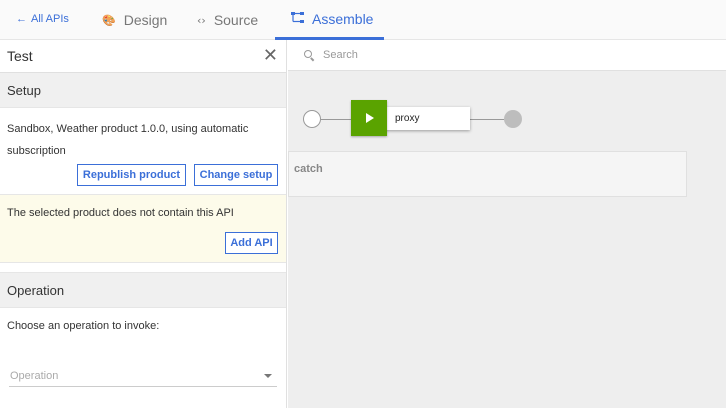 The image size is (726, 418). Describe the element at coordinates (143, 56) in the screenshot. I see `test-panel-header: Test ✕` at that location.